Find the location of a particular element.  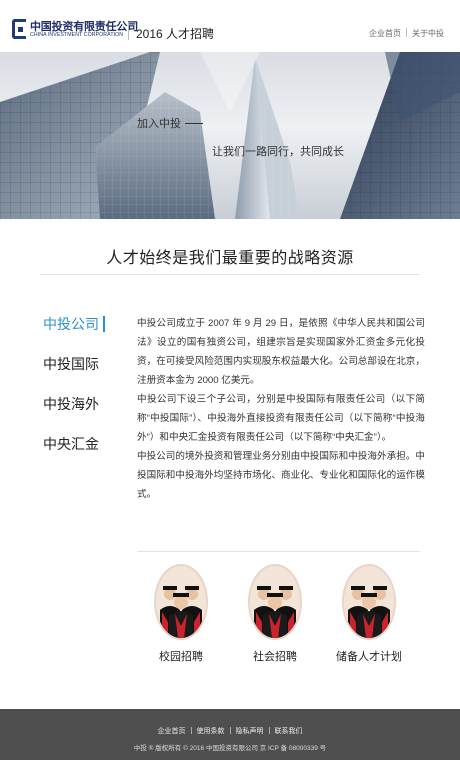

footer-links: 企业首页 使用条款 隐私声明 联系我们 is located at coordinates (230, 731).